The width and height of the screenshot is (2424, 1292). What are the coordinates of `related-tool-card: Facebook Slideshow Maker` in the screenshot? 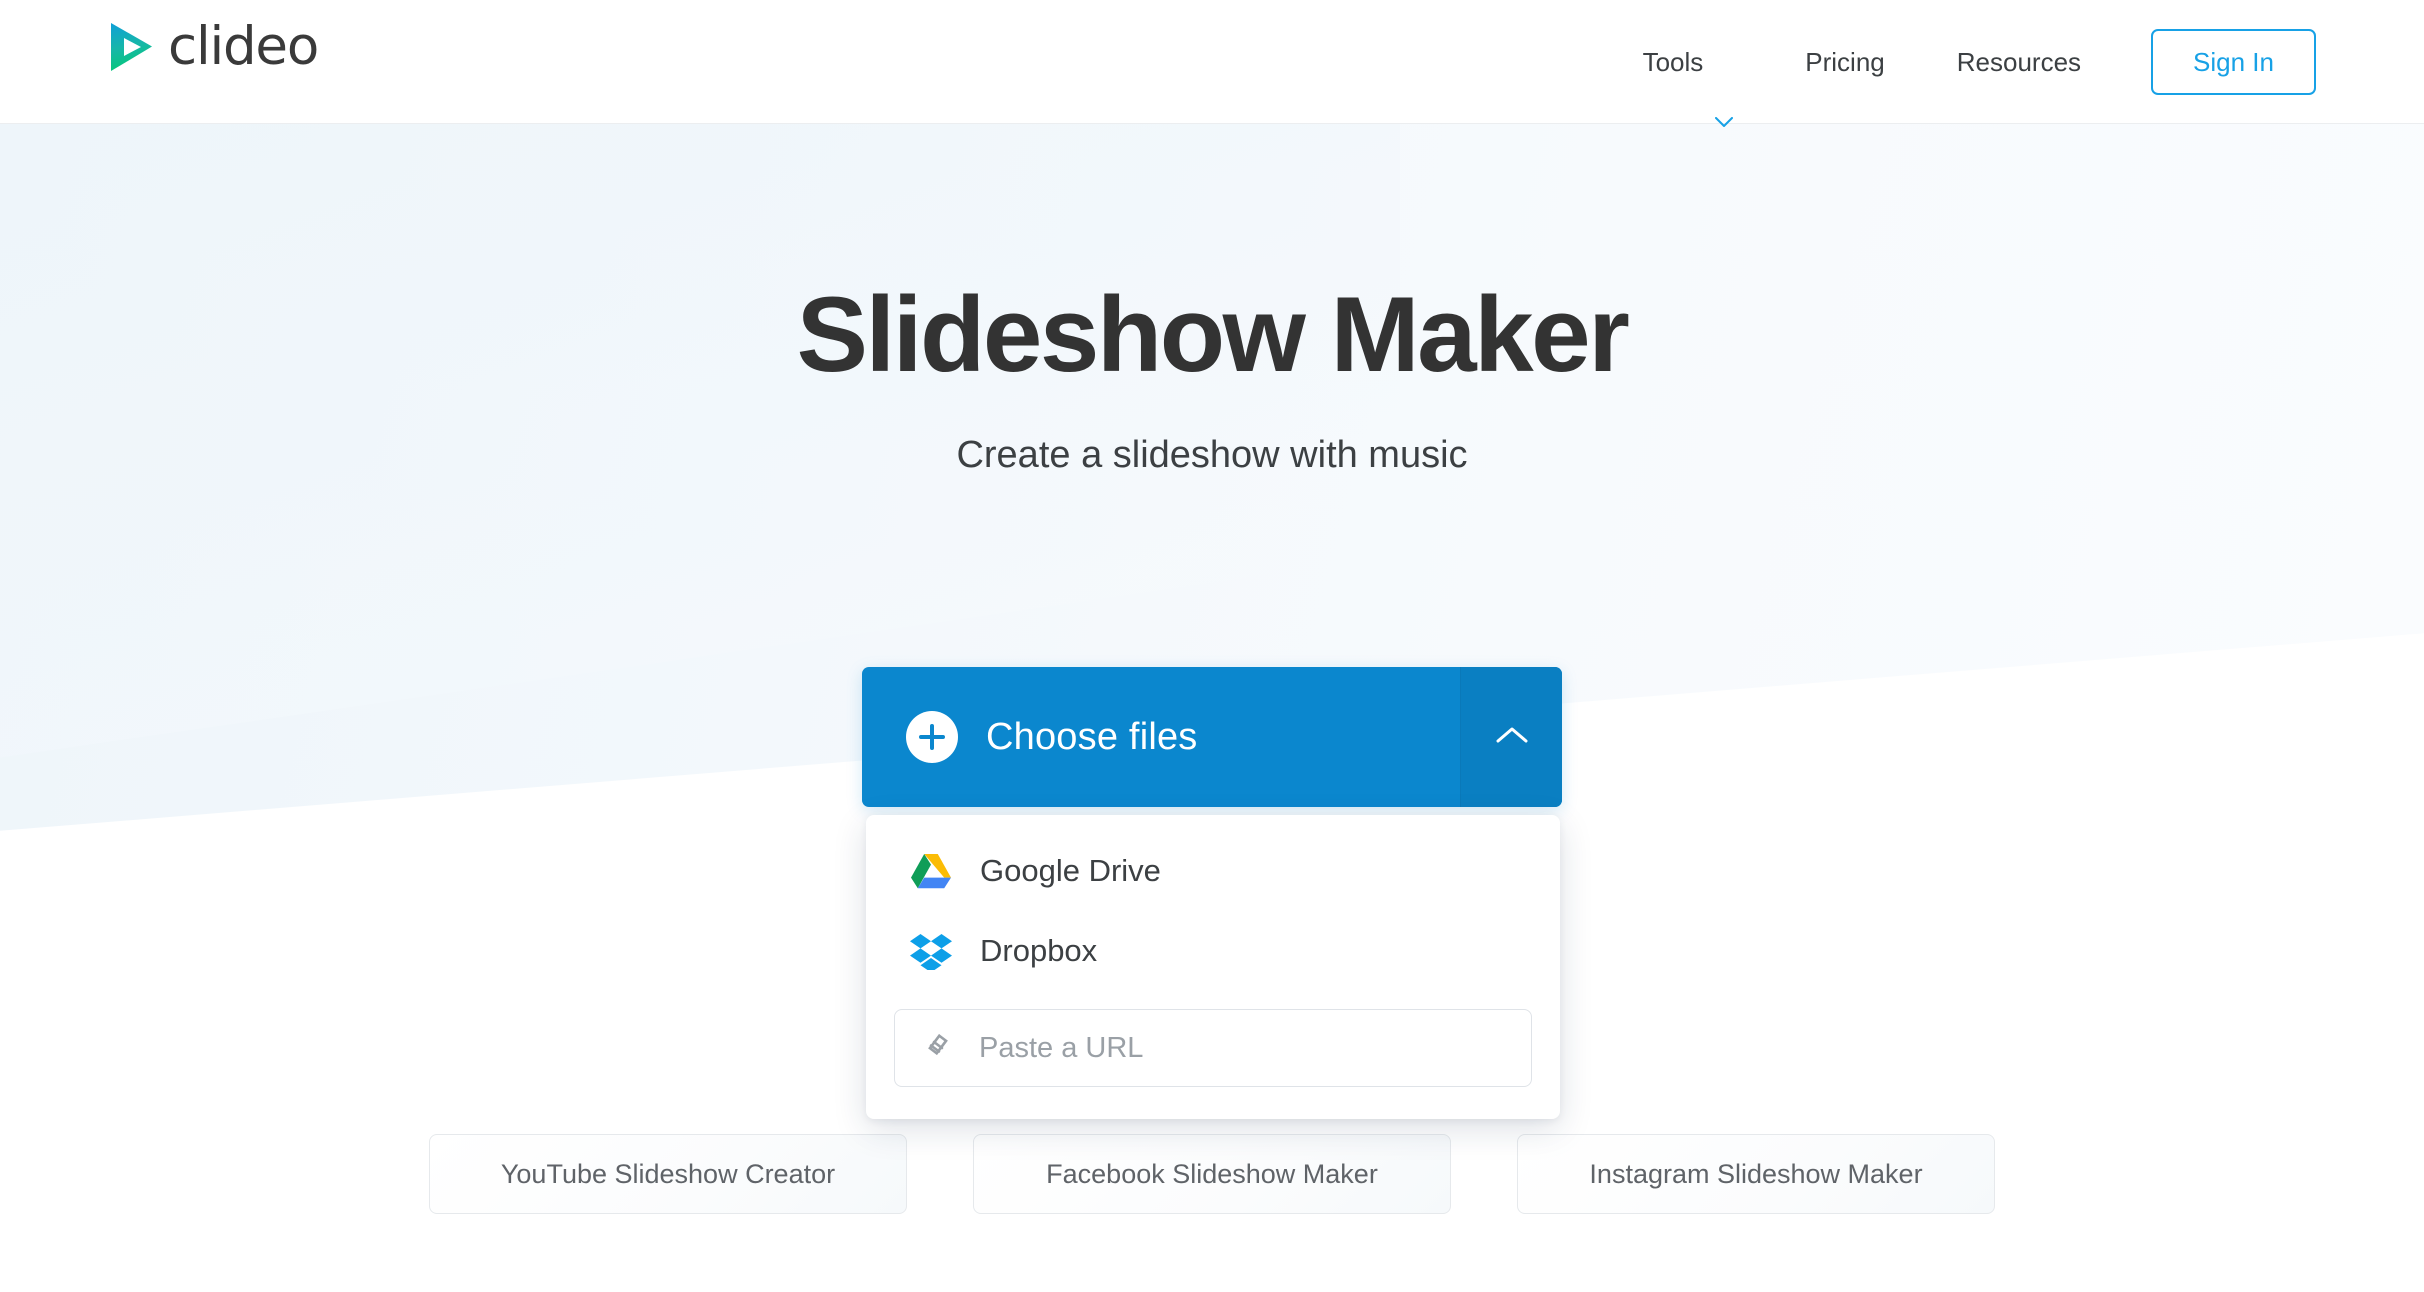 It's located at (1212, 1174).